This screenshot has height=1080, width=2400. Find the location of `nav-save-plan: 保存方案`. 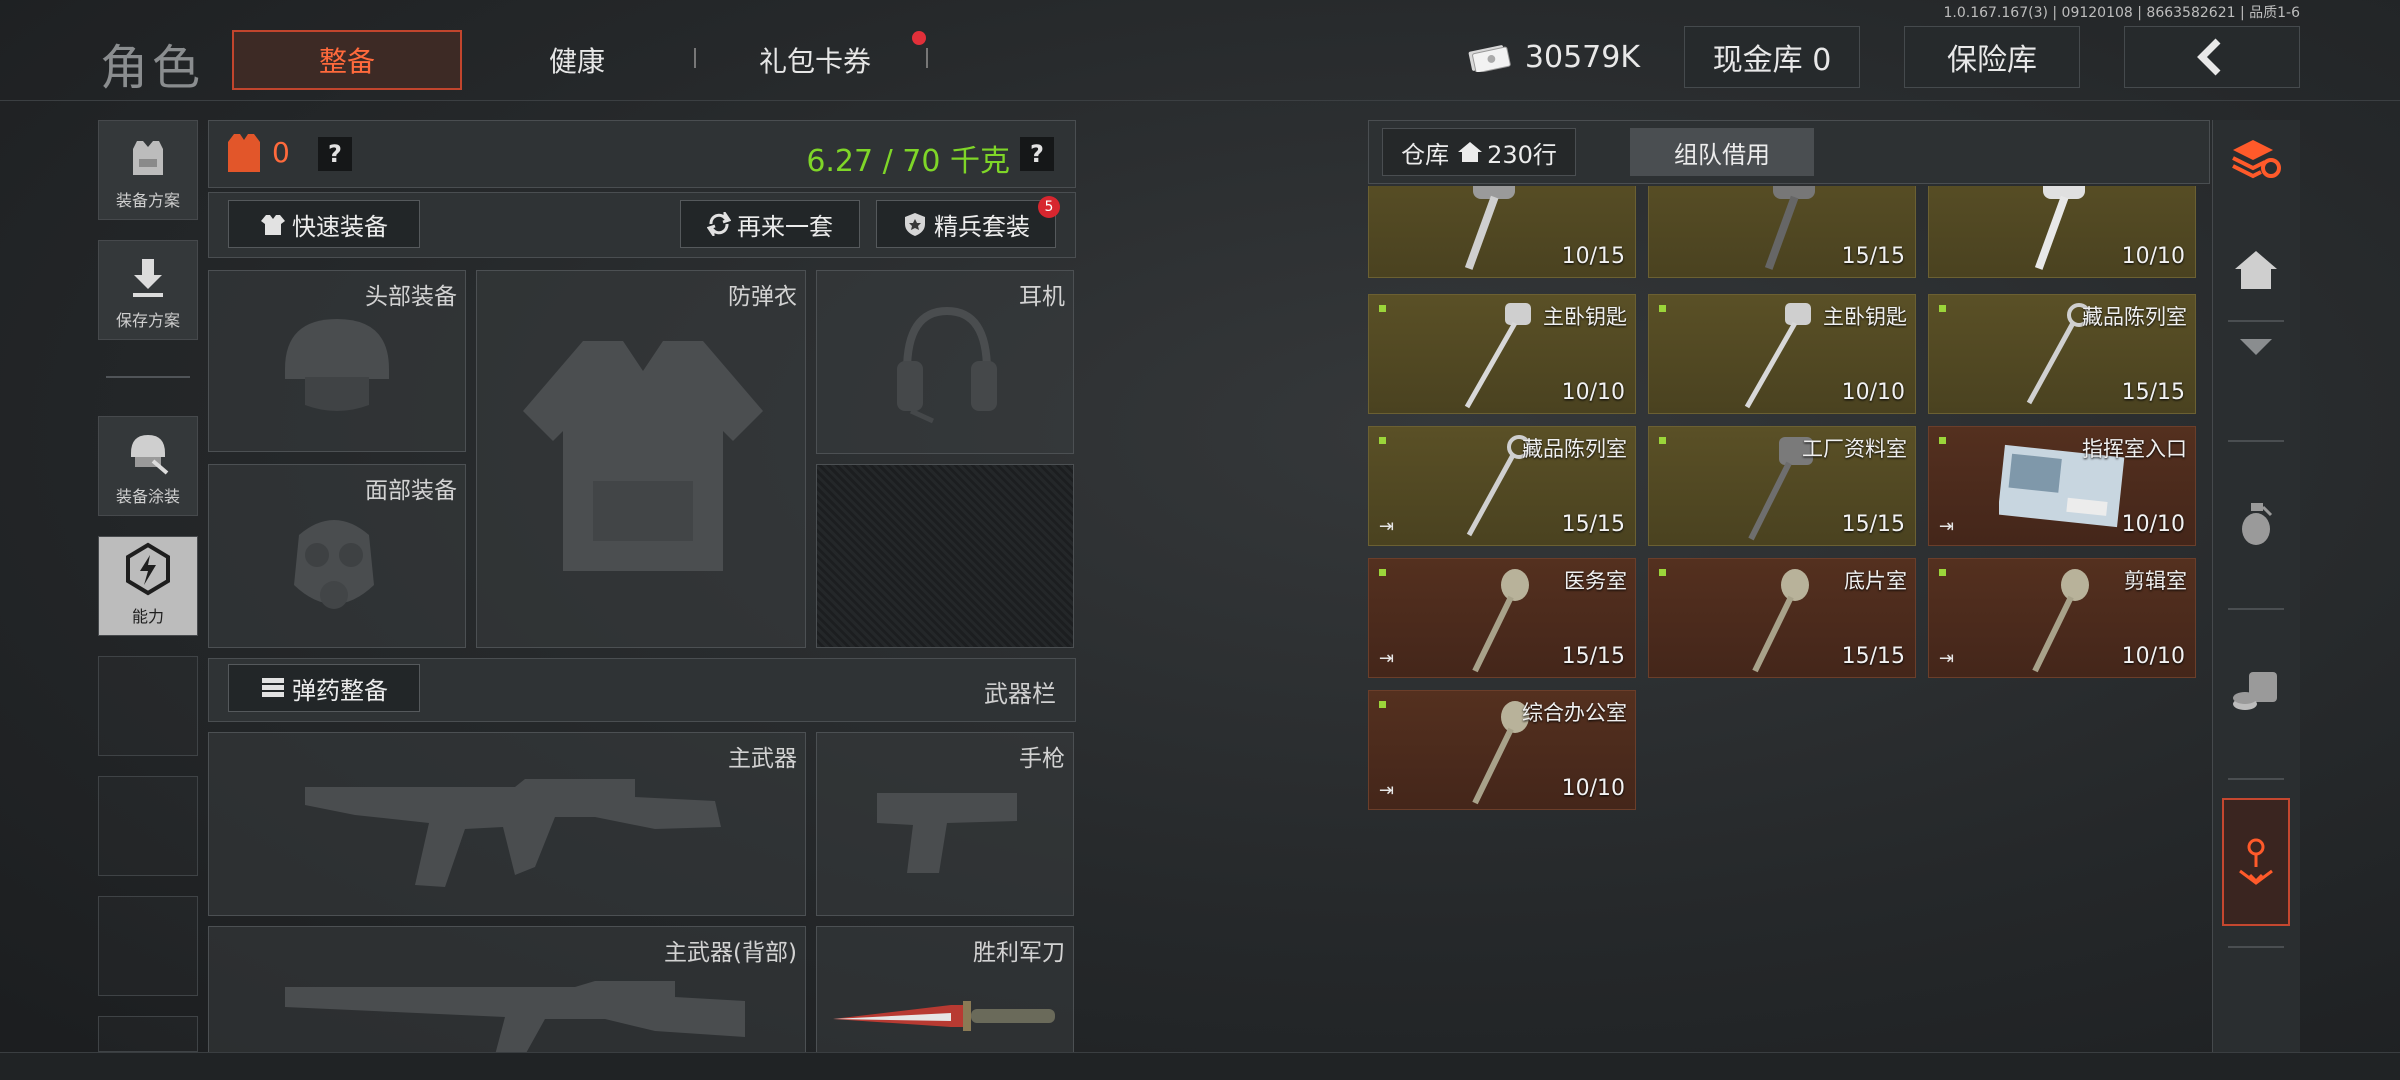

nav-save-plan: 保存方案 is located at coordinates (148, 290).